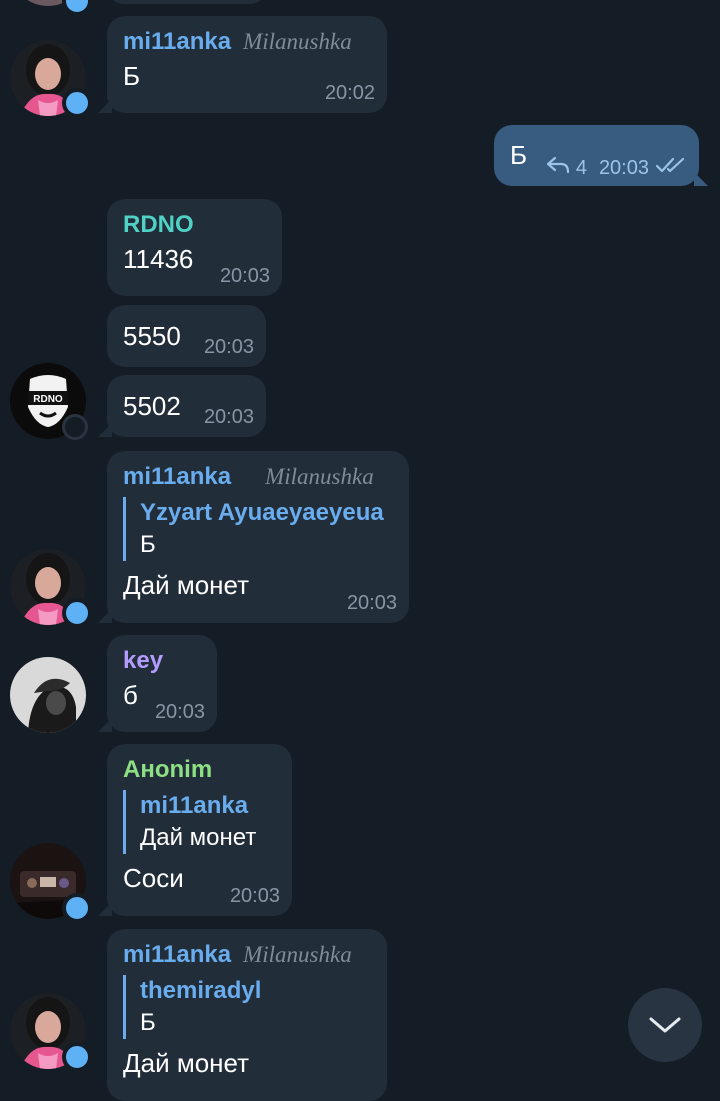 This screenshot has width=720, height=1101. I want to click on scroll-to-bottom-button, so click(665, 1025).